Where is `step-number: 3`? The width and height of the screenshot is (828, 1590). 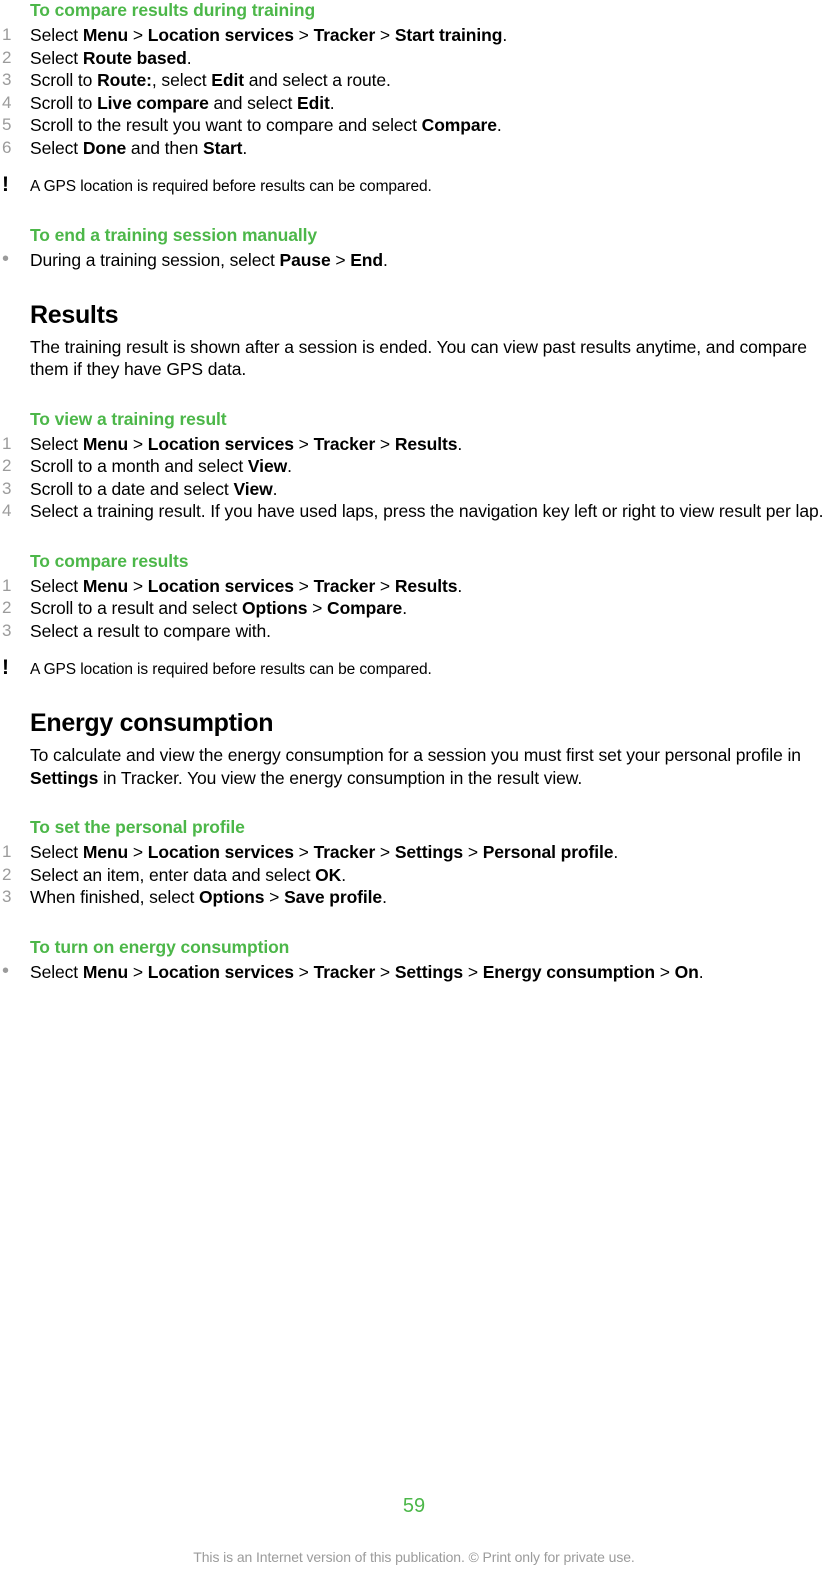
step-number: 3 is located at coordinates (7, 488).